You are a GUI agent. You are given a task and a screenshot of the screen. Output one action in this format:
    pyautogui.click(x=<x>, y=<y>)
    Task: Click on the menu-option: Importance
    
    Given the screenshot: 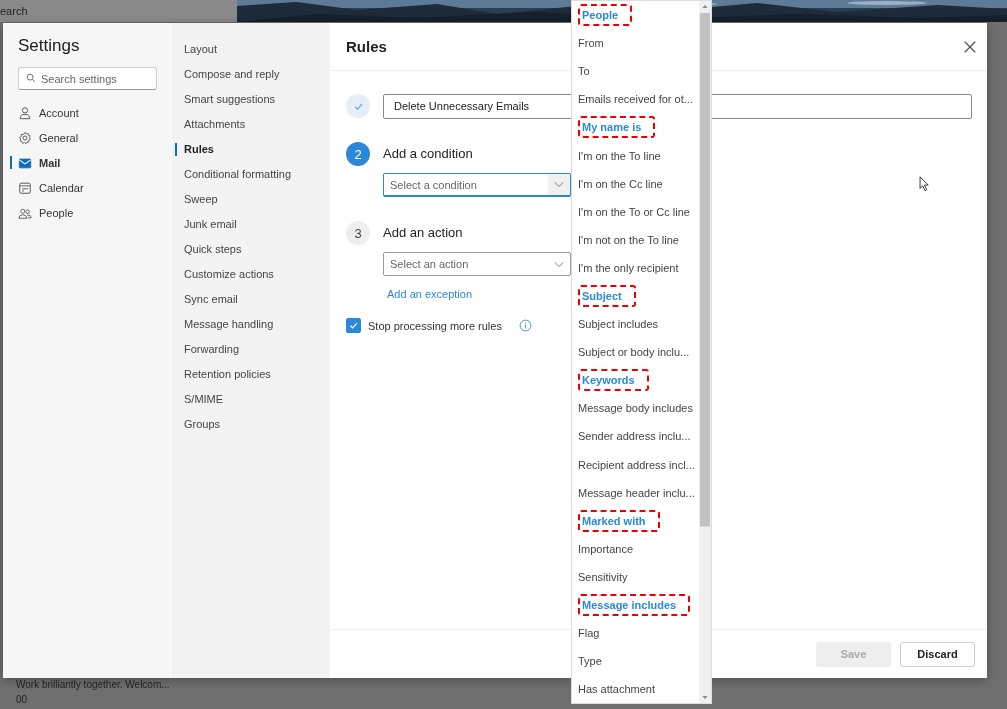 What is the action you would take?
    pyautogui.click(x=606, y=548)
    